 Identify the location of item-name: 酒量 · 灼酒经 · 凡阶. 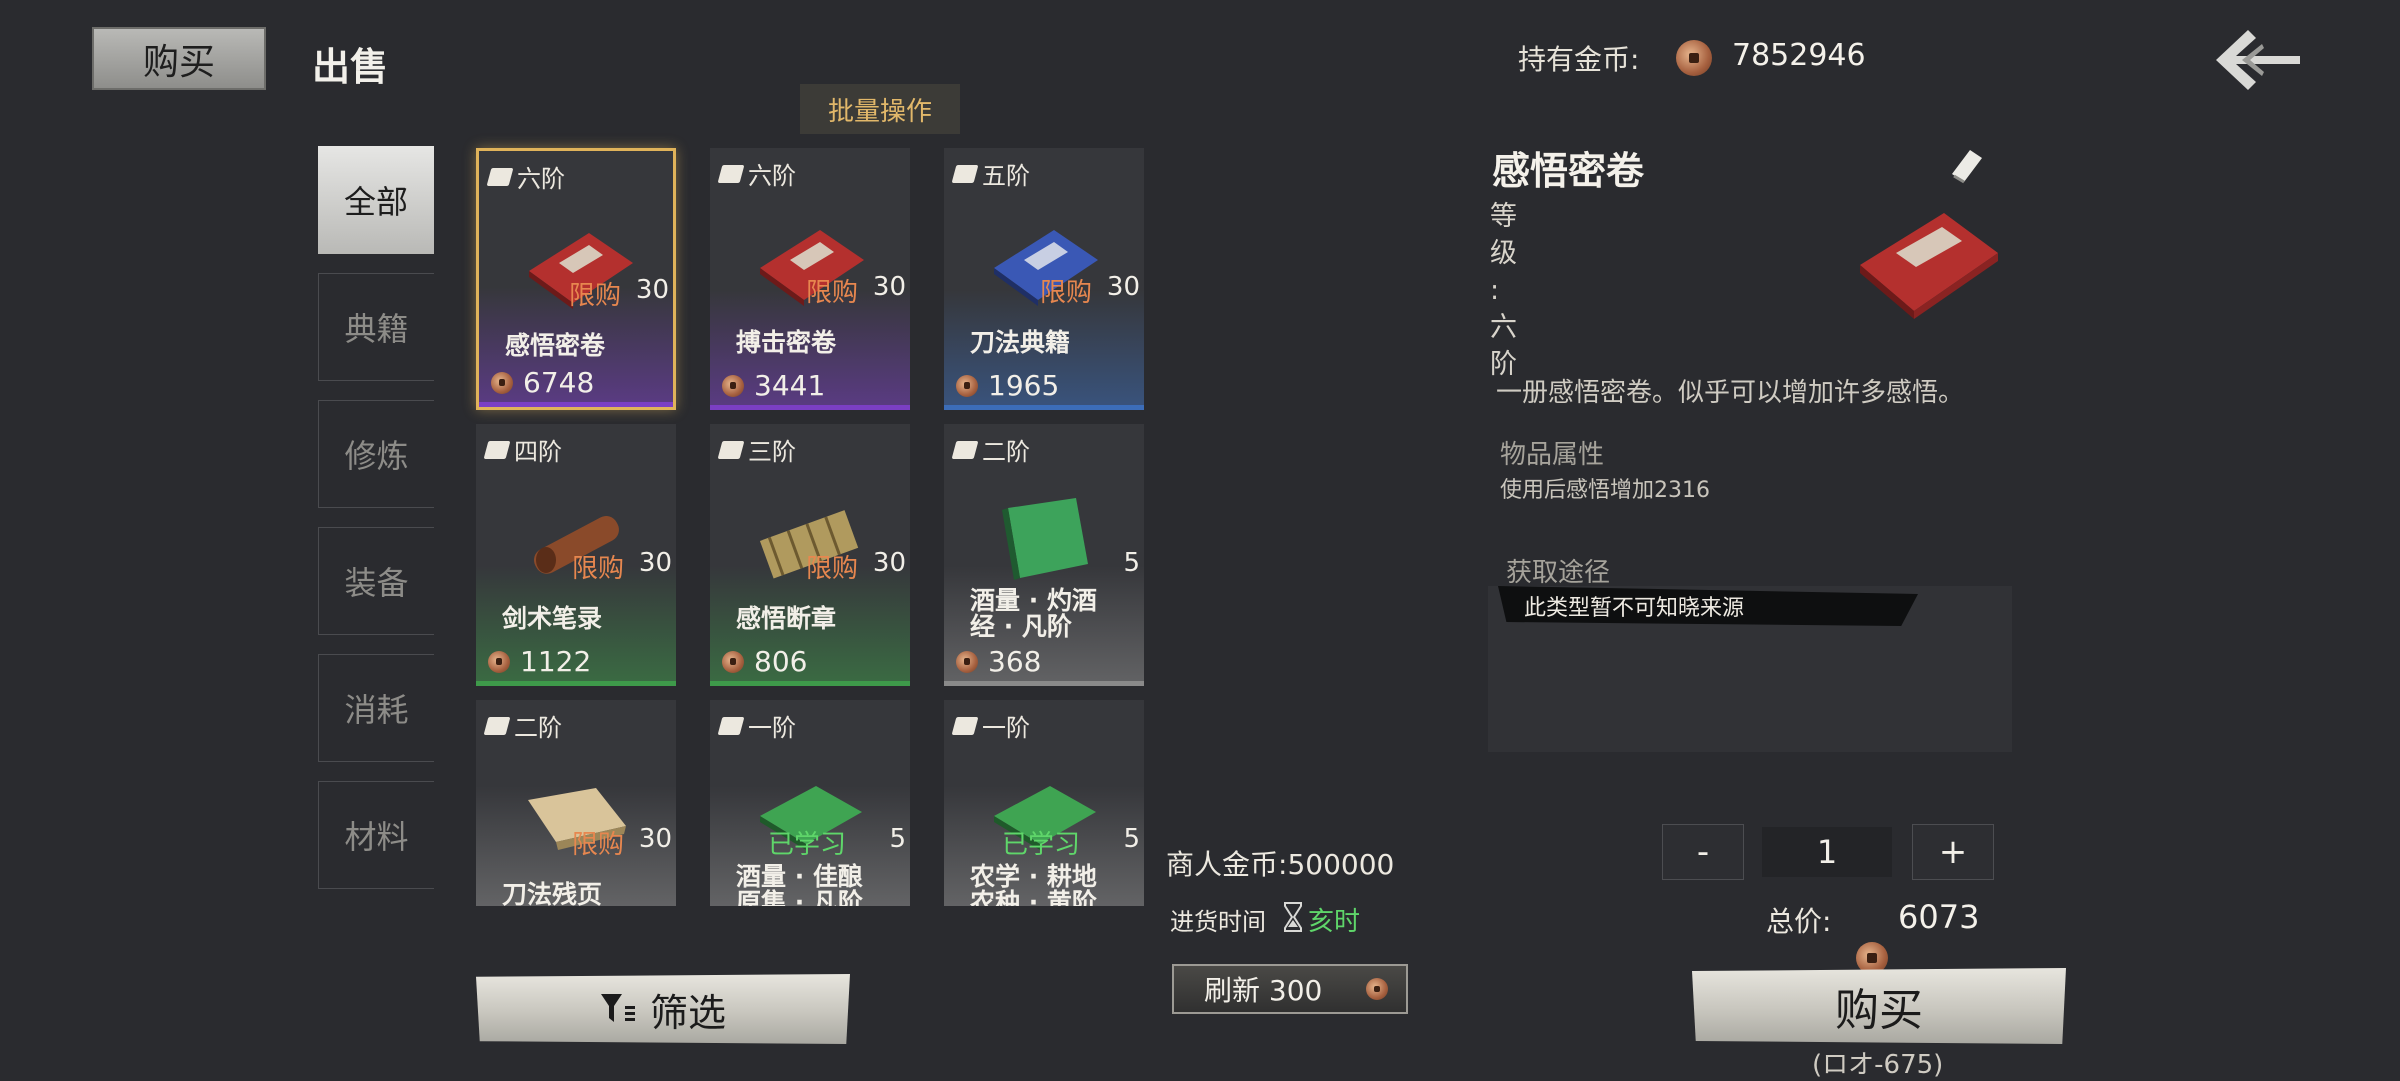
(1033, 613).